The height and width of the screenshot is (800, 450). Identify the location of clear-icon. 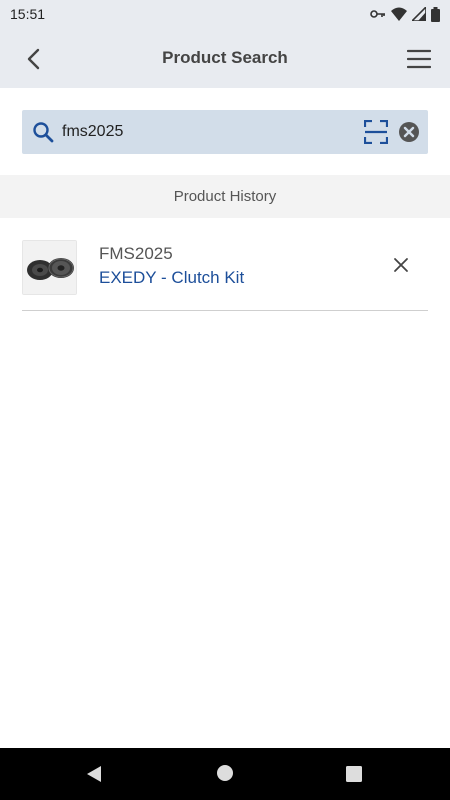
(409, 132).